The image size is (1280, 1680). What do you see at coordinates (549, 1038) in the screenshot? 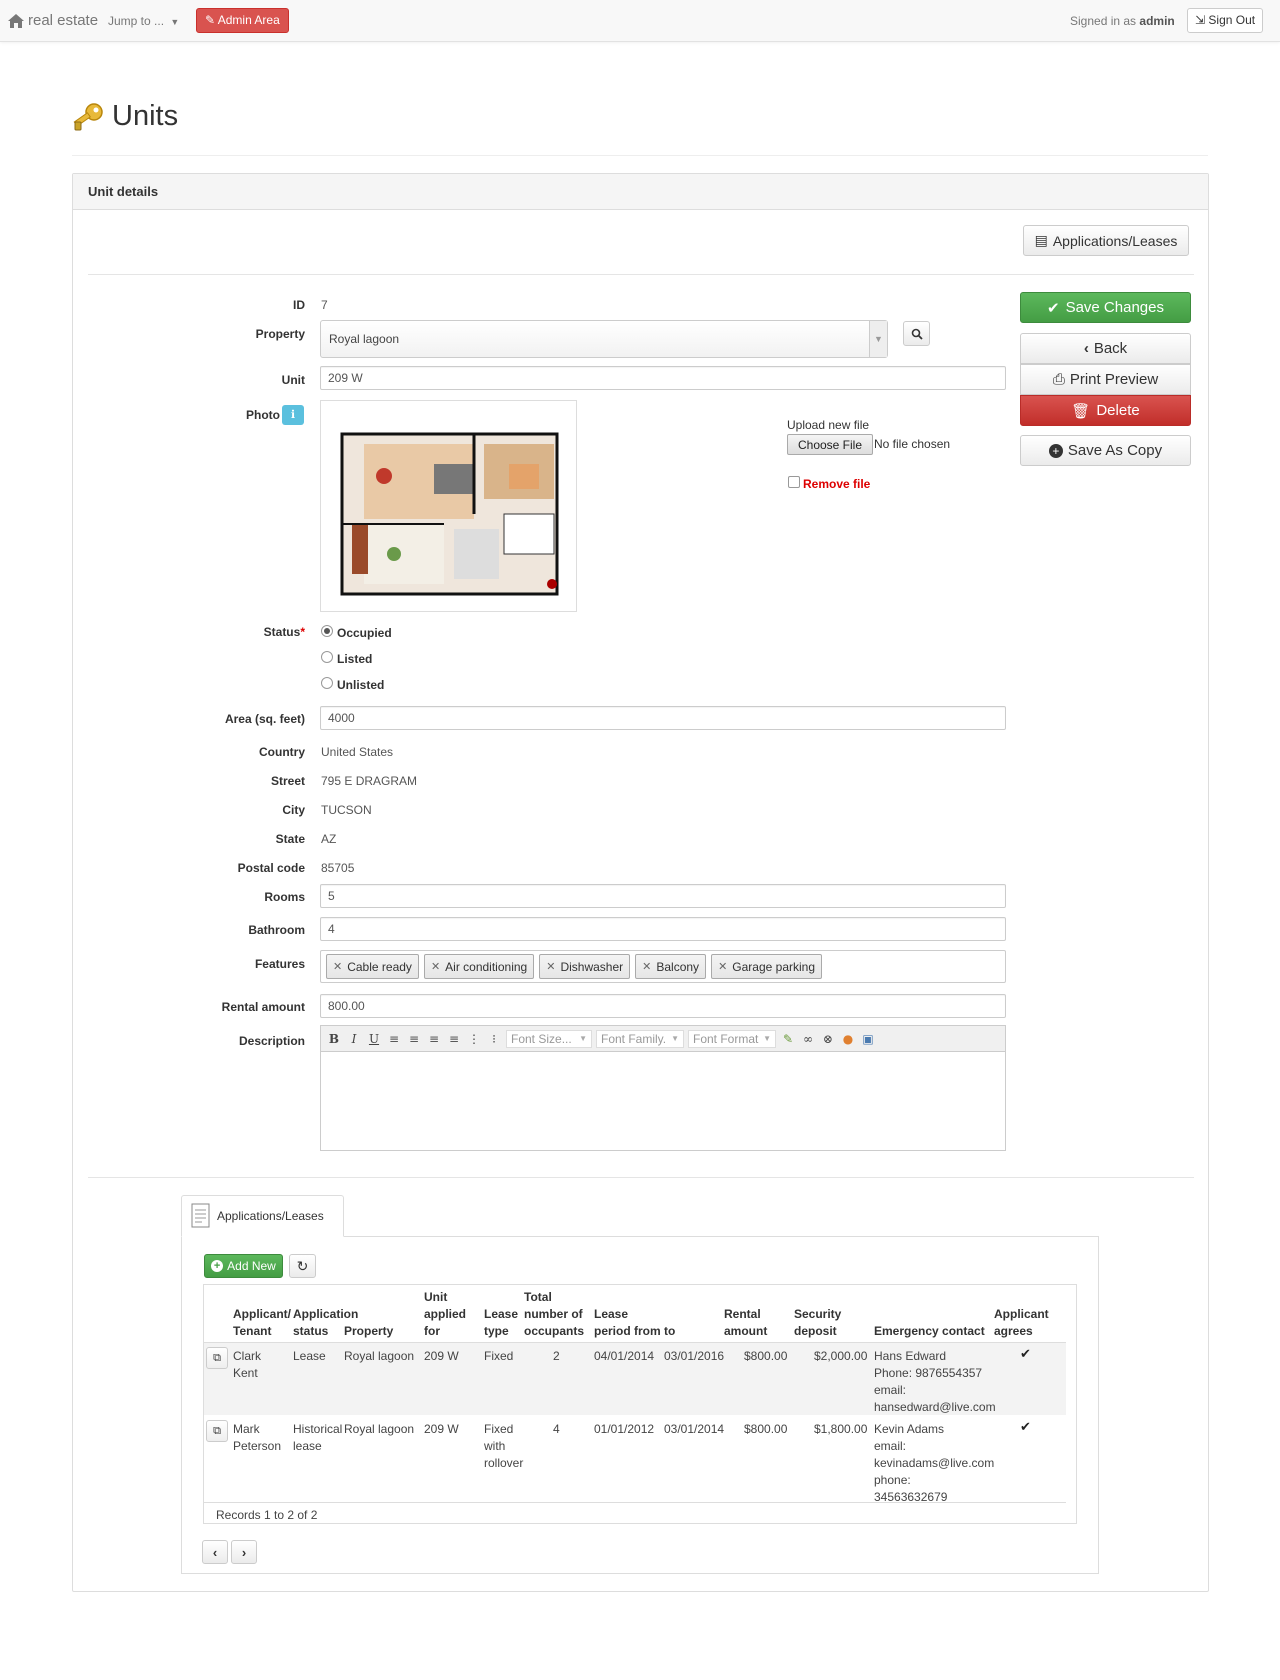
I see `font-size-select: Font Size... ▼` at bounding box center [549, 1038].